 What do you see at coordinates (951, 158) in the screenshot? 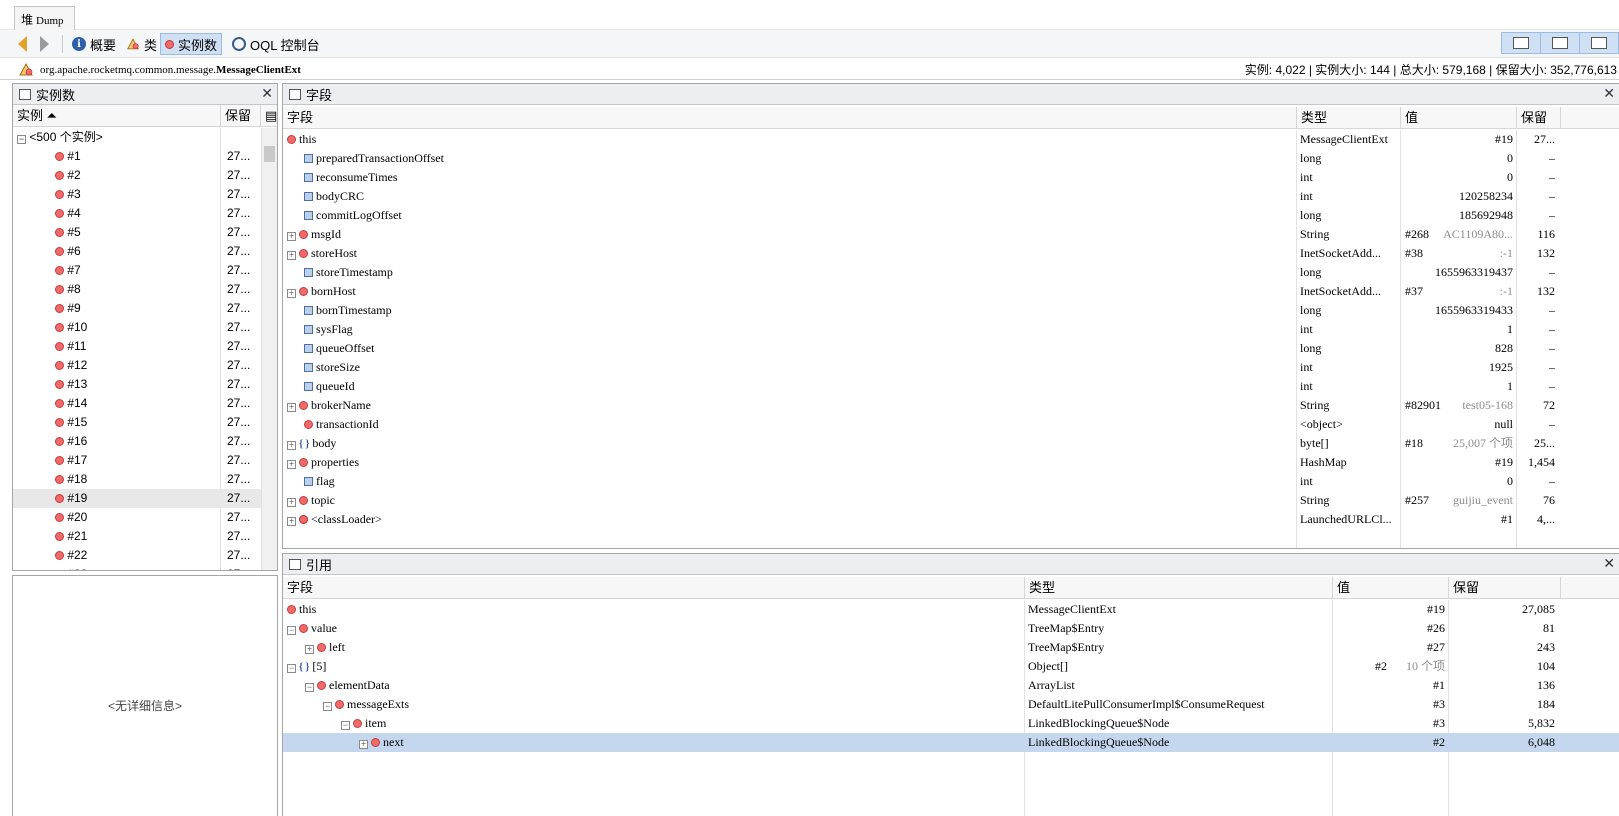
I see `field-row: preparedTransactionOffset long 0 –` at bounding box center [951, 158].